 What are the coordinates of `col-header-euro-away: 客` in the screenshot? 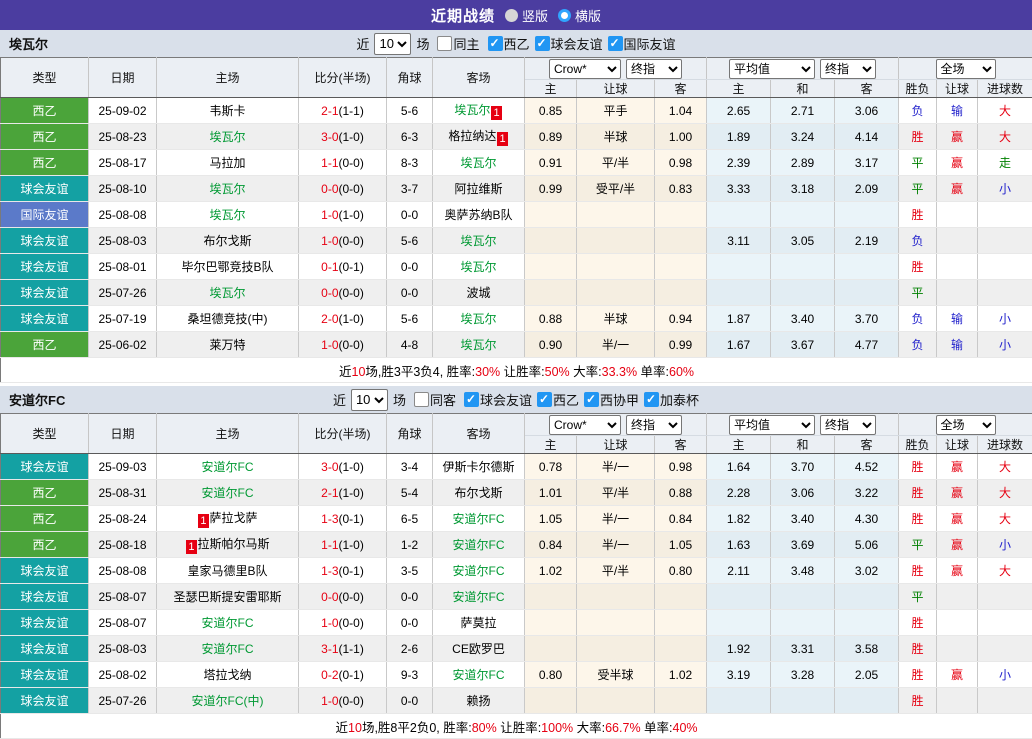 It's located at (867, 445).